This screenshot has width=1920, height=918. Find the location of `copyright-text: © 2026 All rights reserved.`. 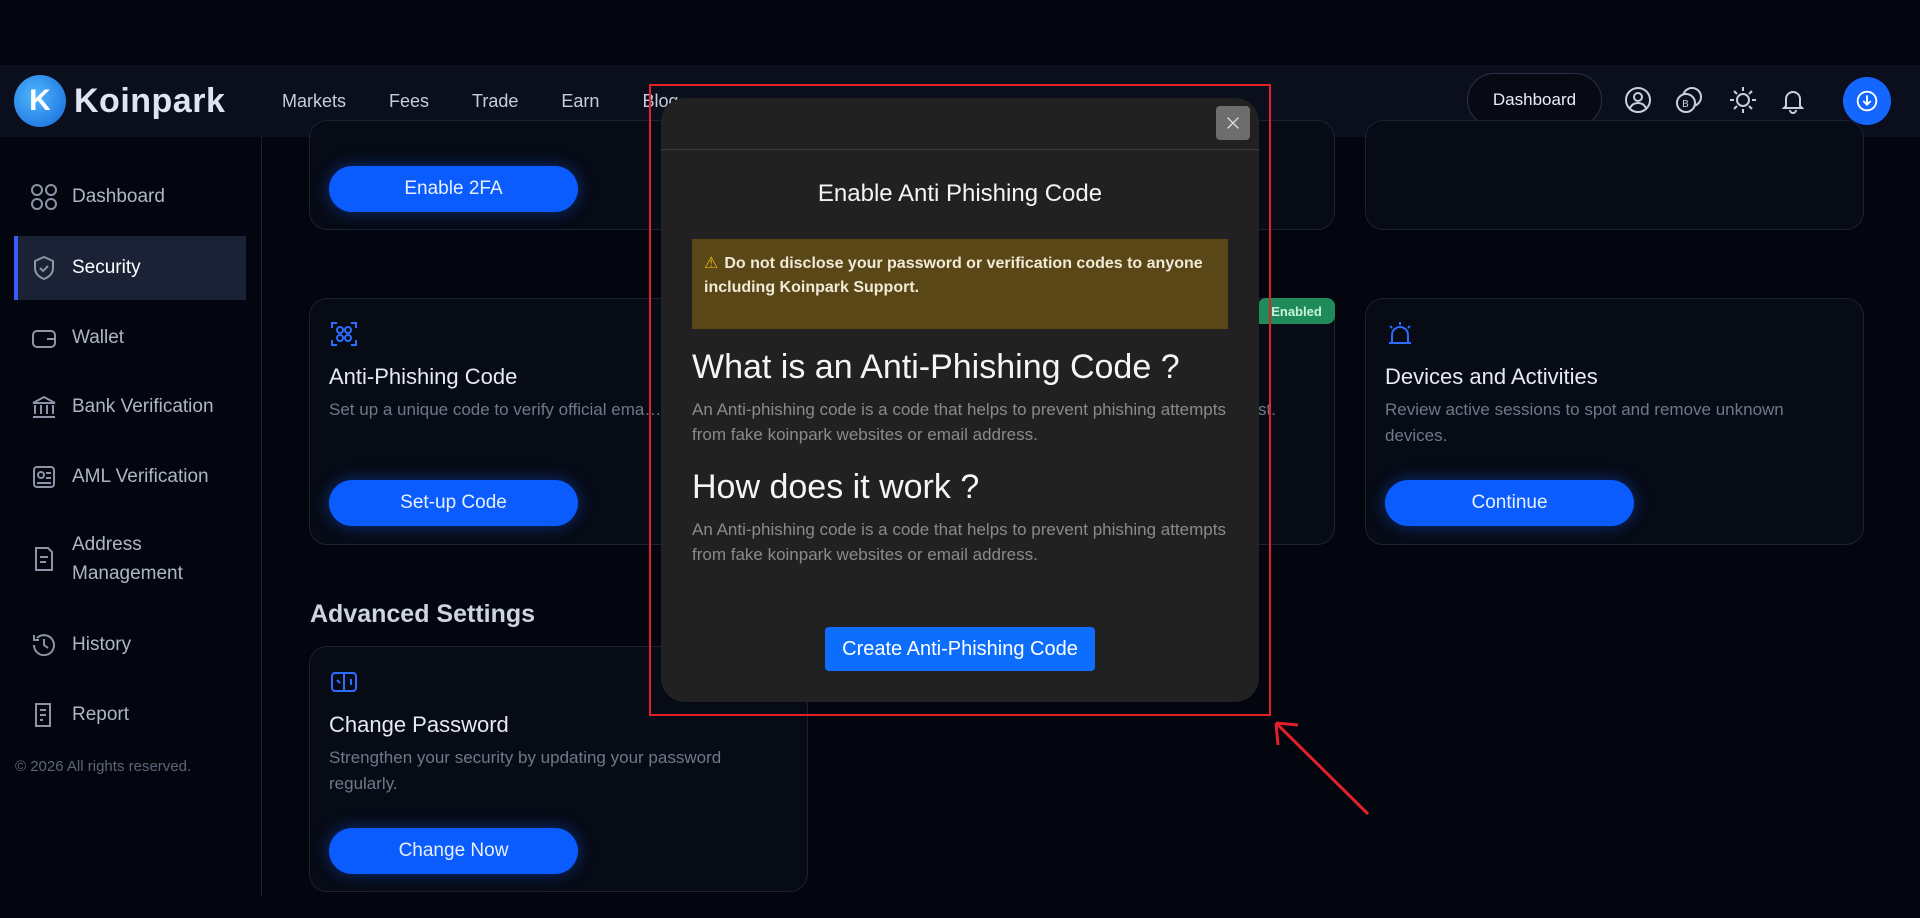

copyright-text: © 2026 All rights reserved. is located at coordinates (103, 766).